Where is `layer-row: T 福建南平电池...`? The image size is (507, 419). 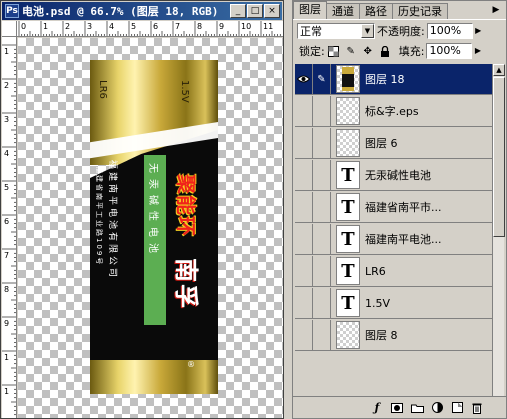
layer-row: T 福建南平电池... is located at coordinates (393, 239).